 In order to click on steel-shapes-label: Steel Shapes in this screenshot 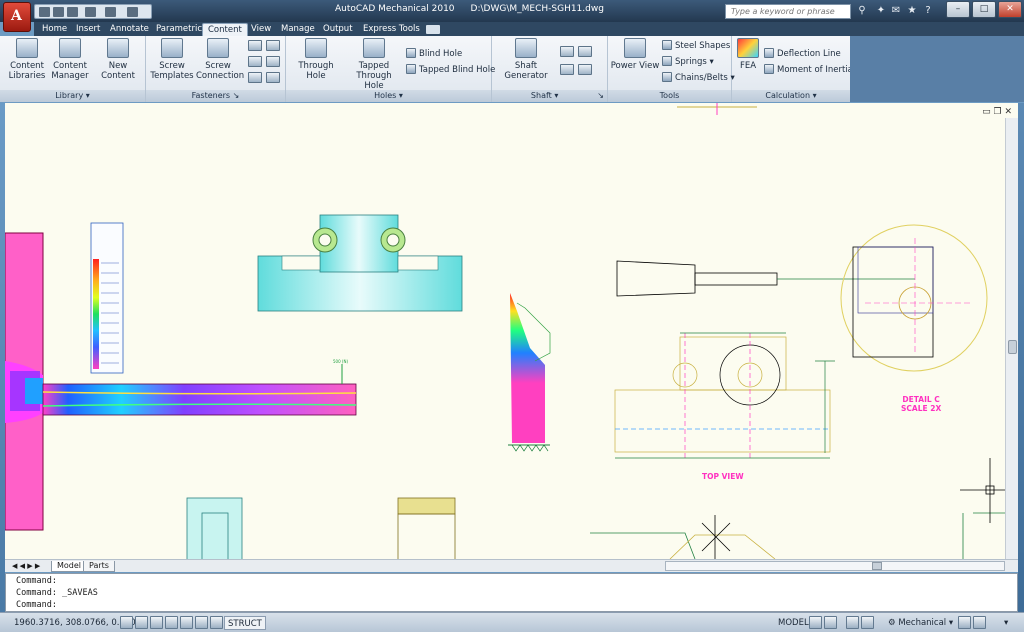, I will do `click(703, 46)`.